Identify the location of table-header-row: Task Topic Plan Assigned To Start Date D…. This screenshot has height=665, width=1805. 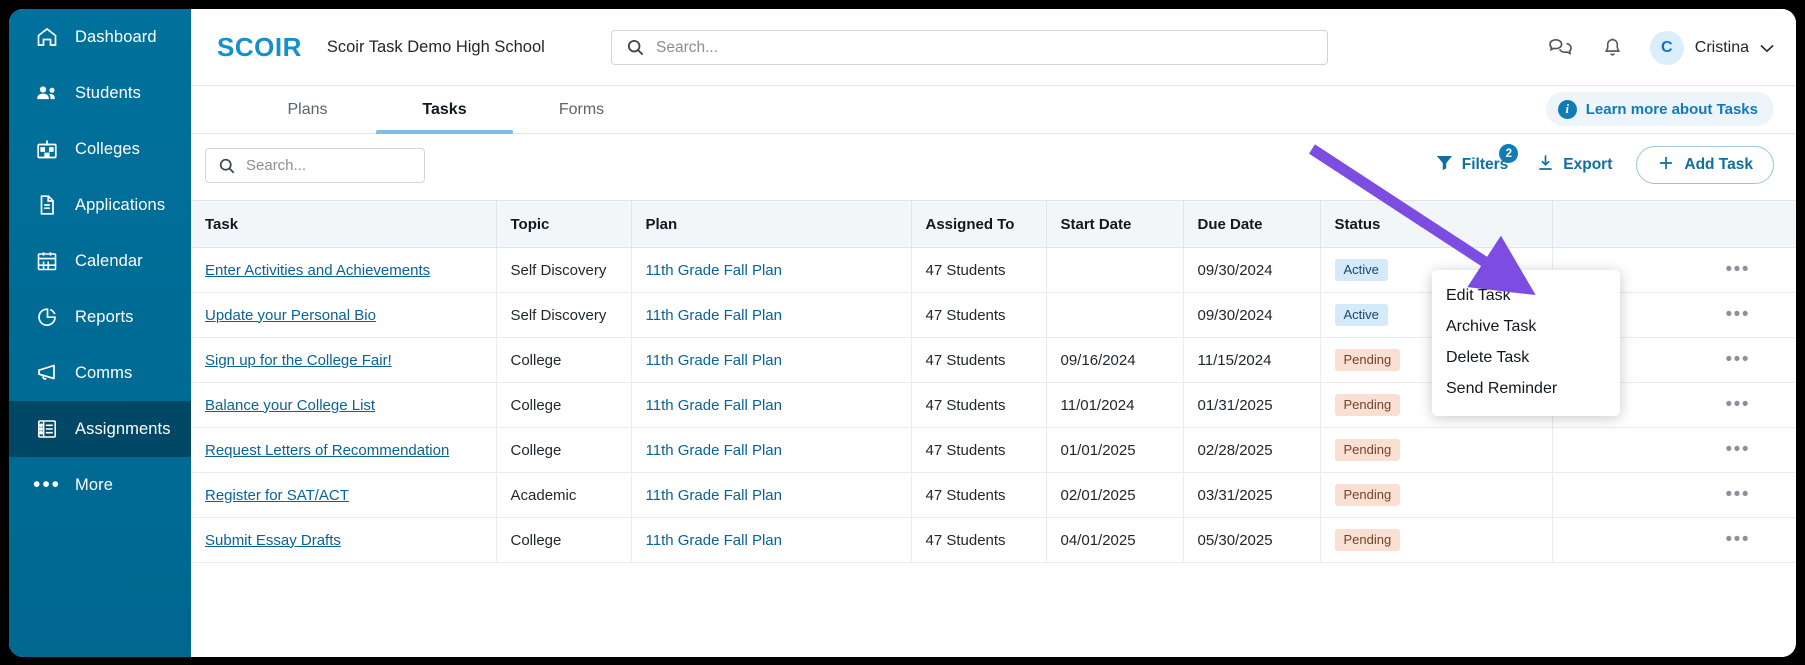
(993, 224).